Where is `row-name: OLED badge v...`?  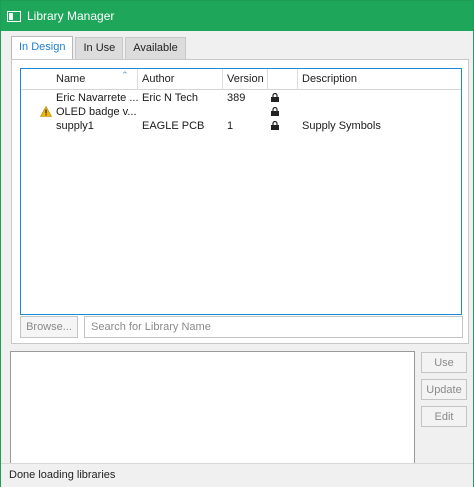
row-name: OLED badge v... is located at coordinates (96, 112).